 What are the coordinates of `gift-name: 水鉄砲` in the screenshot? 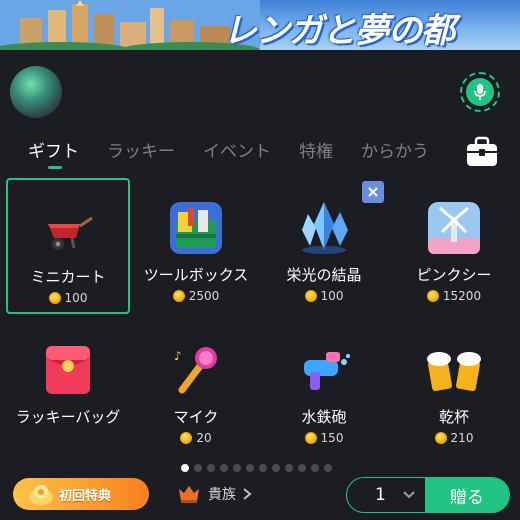 It's located at (324, 417).